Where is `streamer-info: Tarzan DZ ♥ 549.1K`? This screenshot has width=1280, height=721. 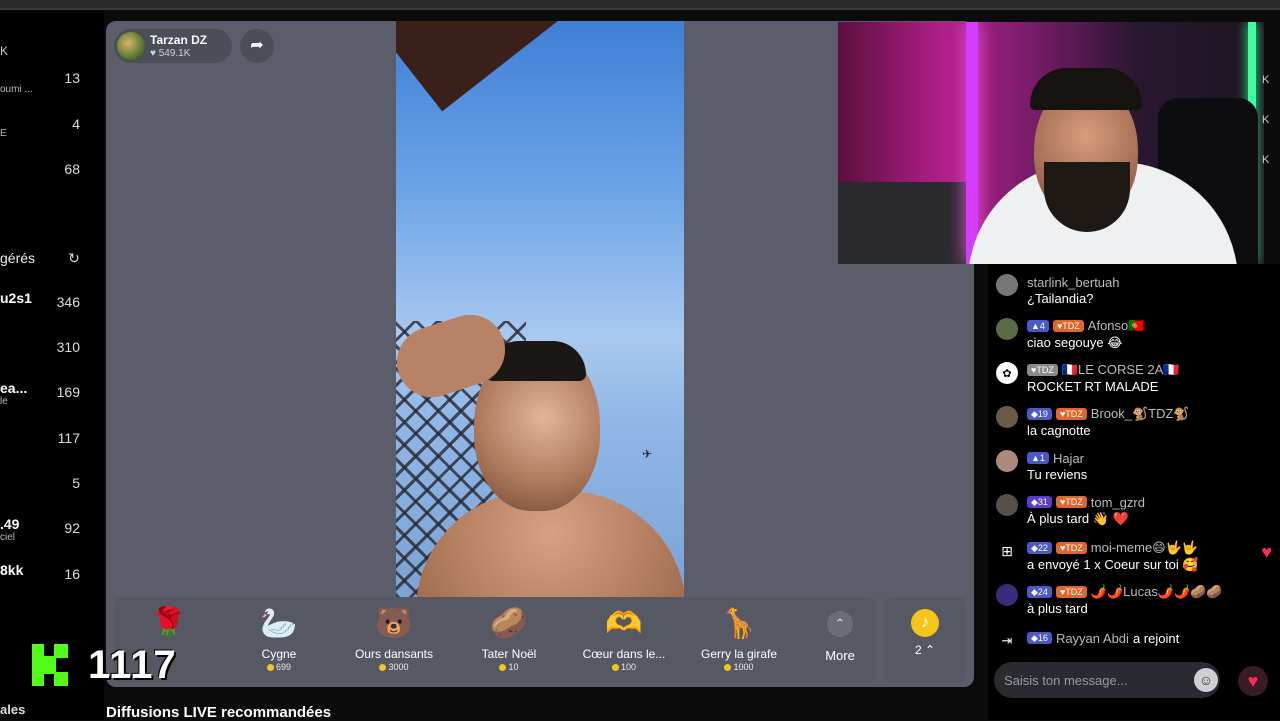 streamer-info: Tarzan DZ ♥ 549.1K is located at coordinates (173, 46).